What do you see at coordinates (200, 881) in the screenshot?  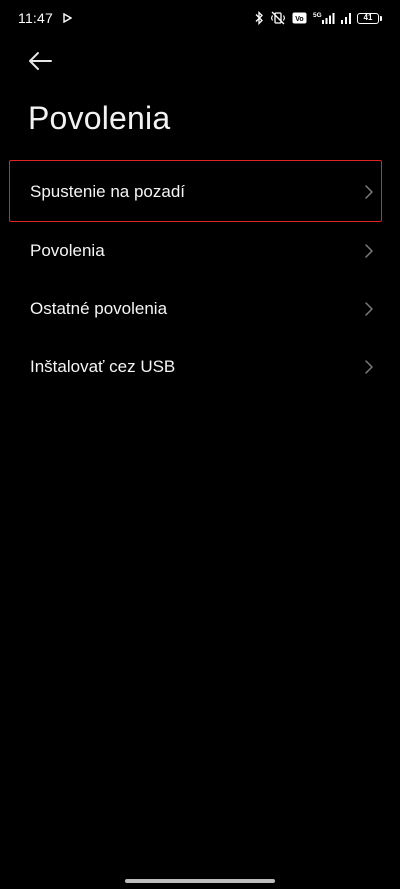 I see `home-indicator` at bounding box center [200, 881].